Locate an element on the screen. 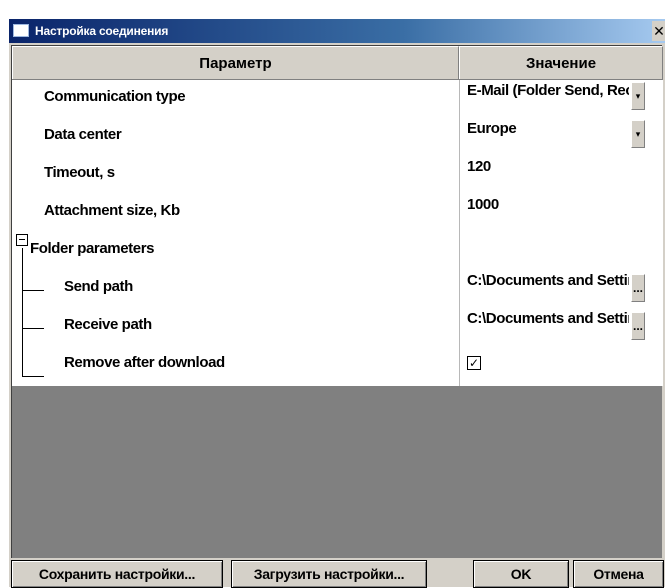 Image resolution: width=665 pixels, height=588 pixels. row-timeout: Timeout, s 120 is located at coordinates (337, 175).